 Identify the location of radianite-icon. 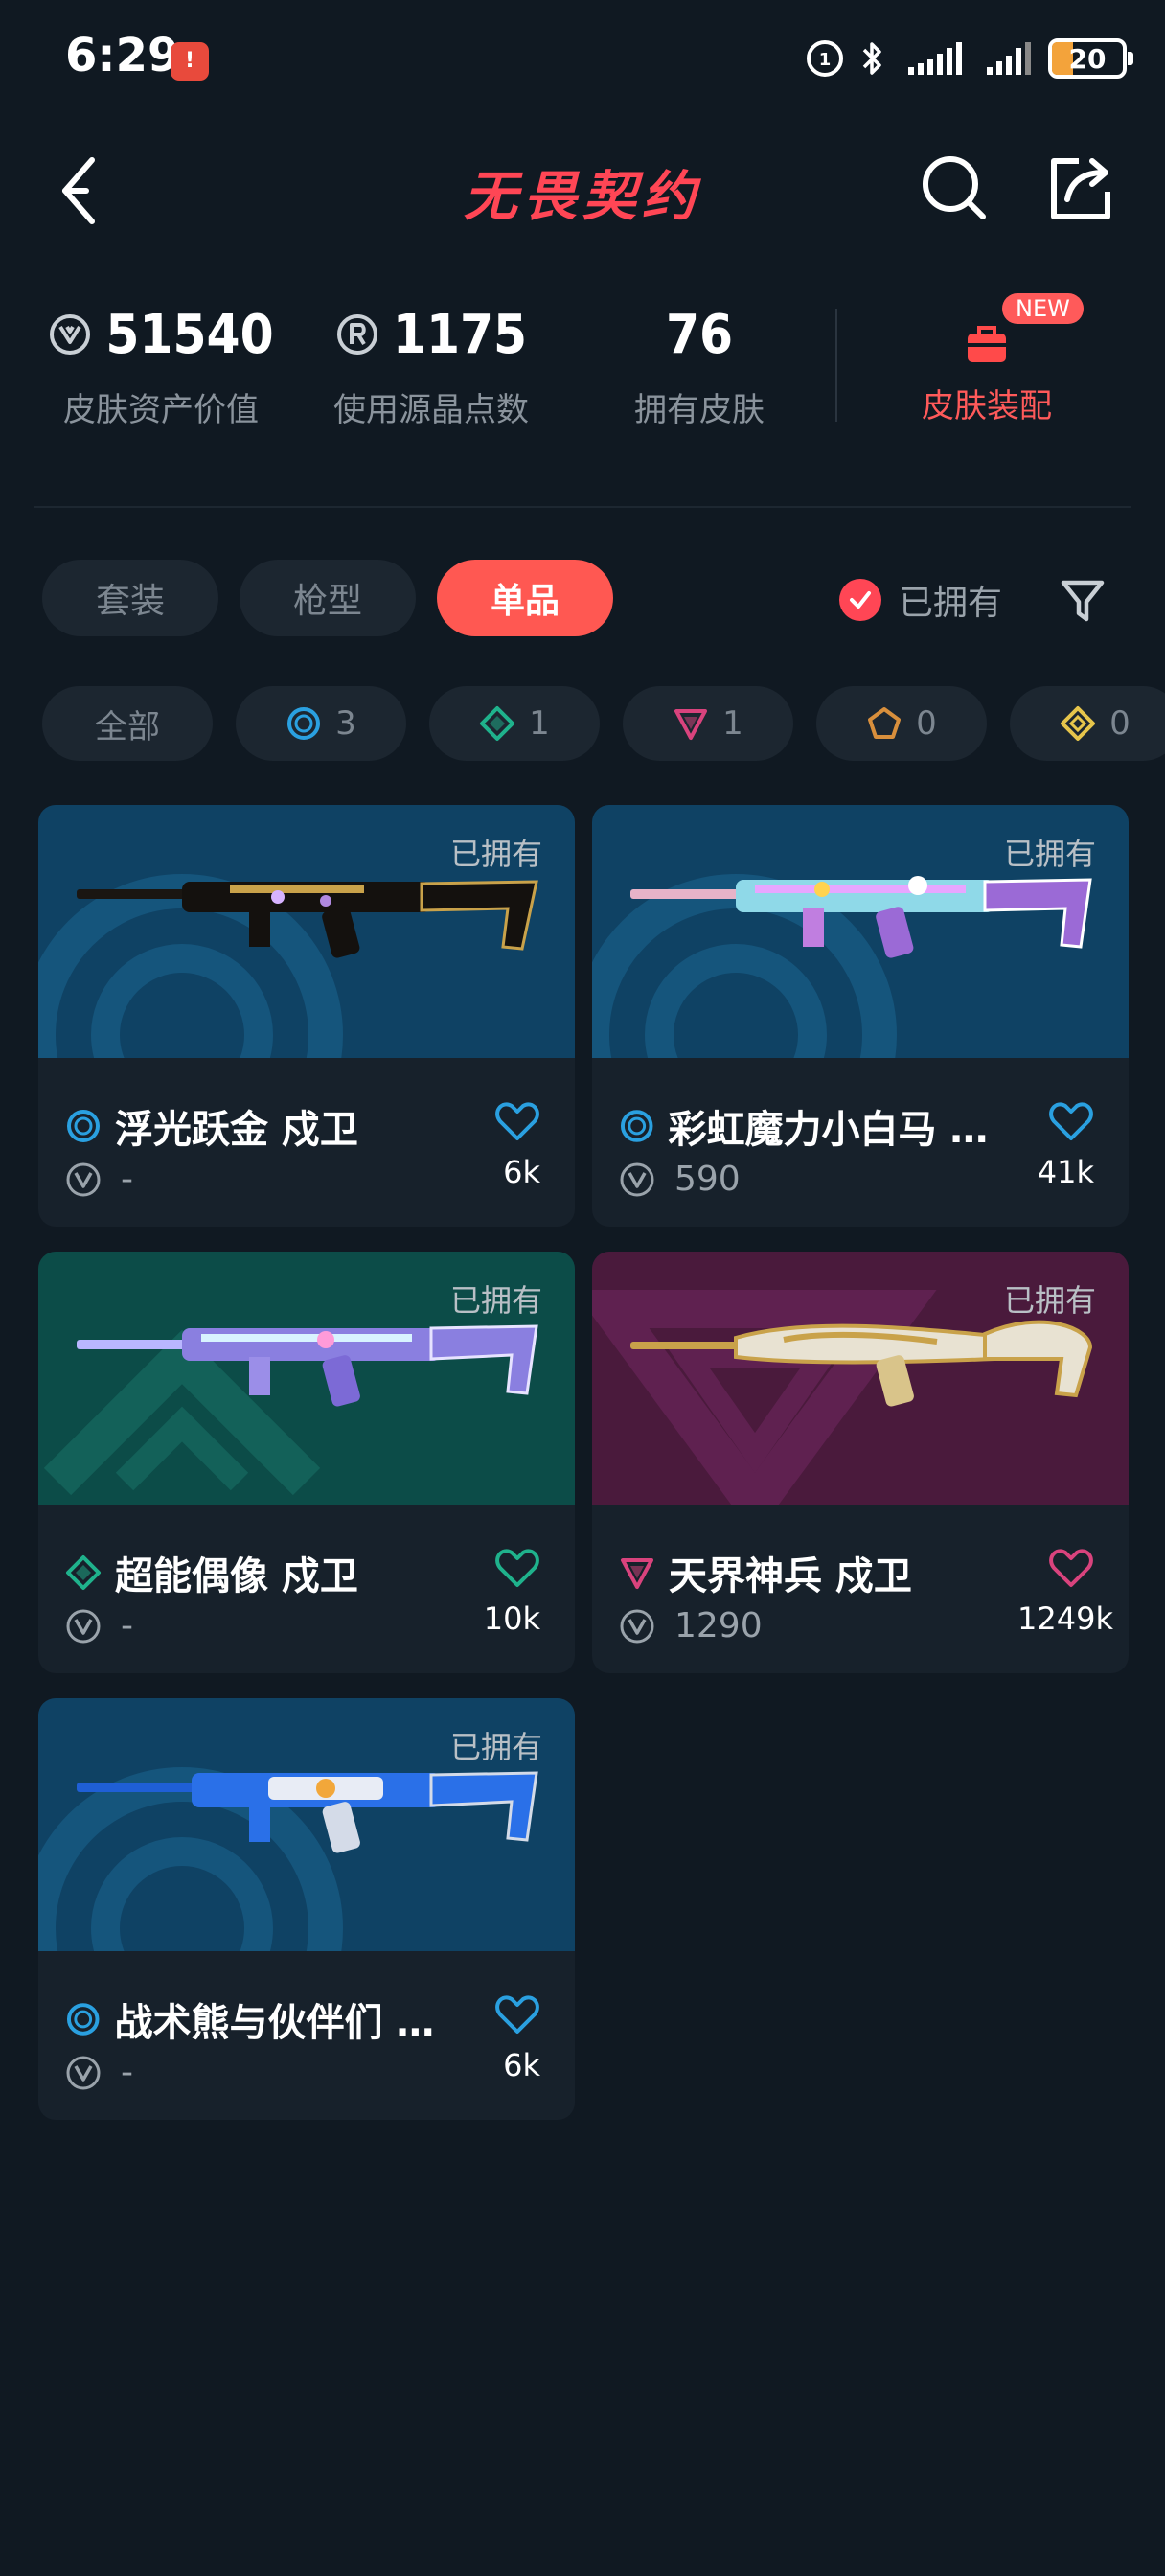
(357, 334).